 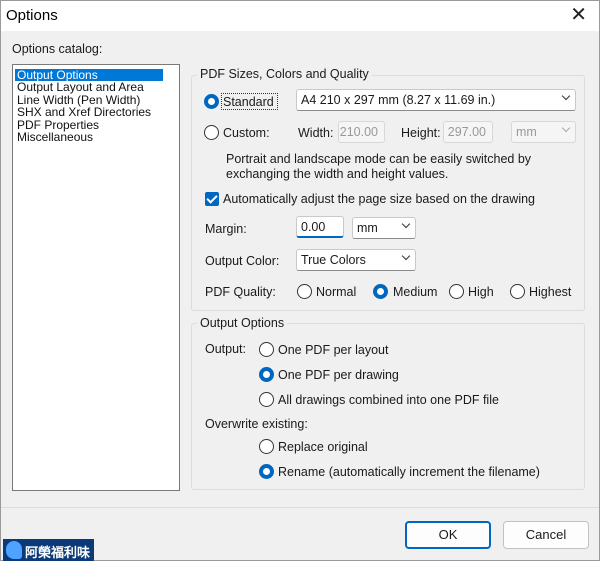 I want to click on margin-value: 0.00, so click(x=313, y=227).